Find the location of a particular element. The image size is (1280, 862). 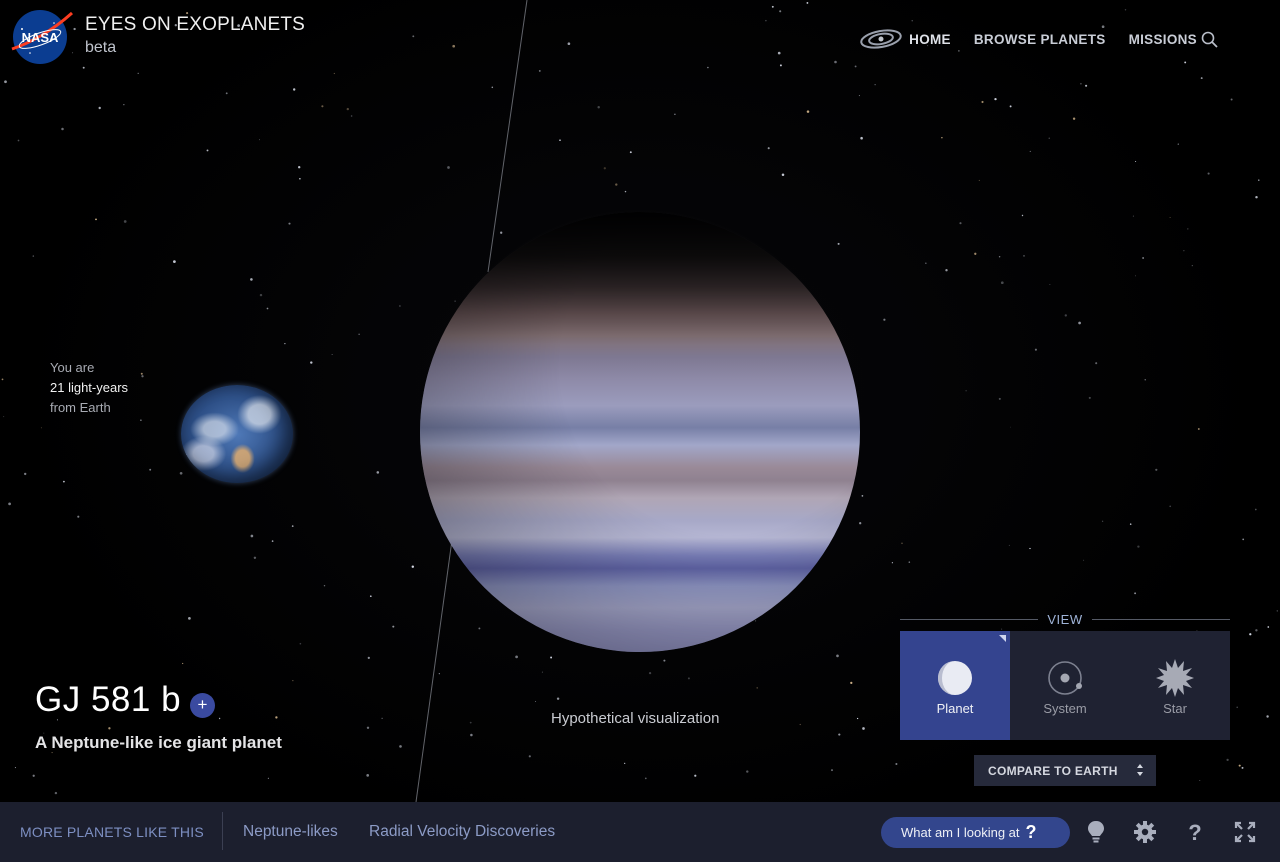

compare-label: COMPARE TO EARTH is located at coordinates (1053, 770).